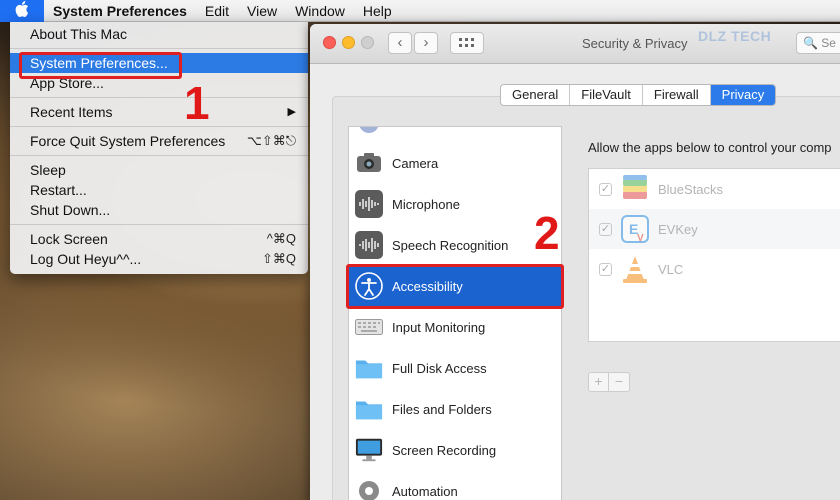  What do you see at coordinates (619, 382) in the screenshot?
I see `remove-app-button: −` at bounding box center [619, 382].